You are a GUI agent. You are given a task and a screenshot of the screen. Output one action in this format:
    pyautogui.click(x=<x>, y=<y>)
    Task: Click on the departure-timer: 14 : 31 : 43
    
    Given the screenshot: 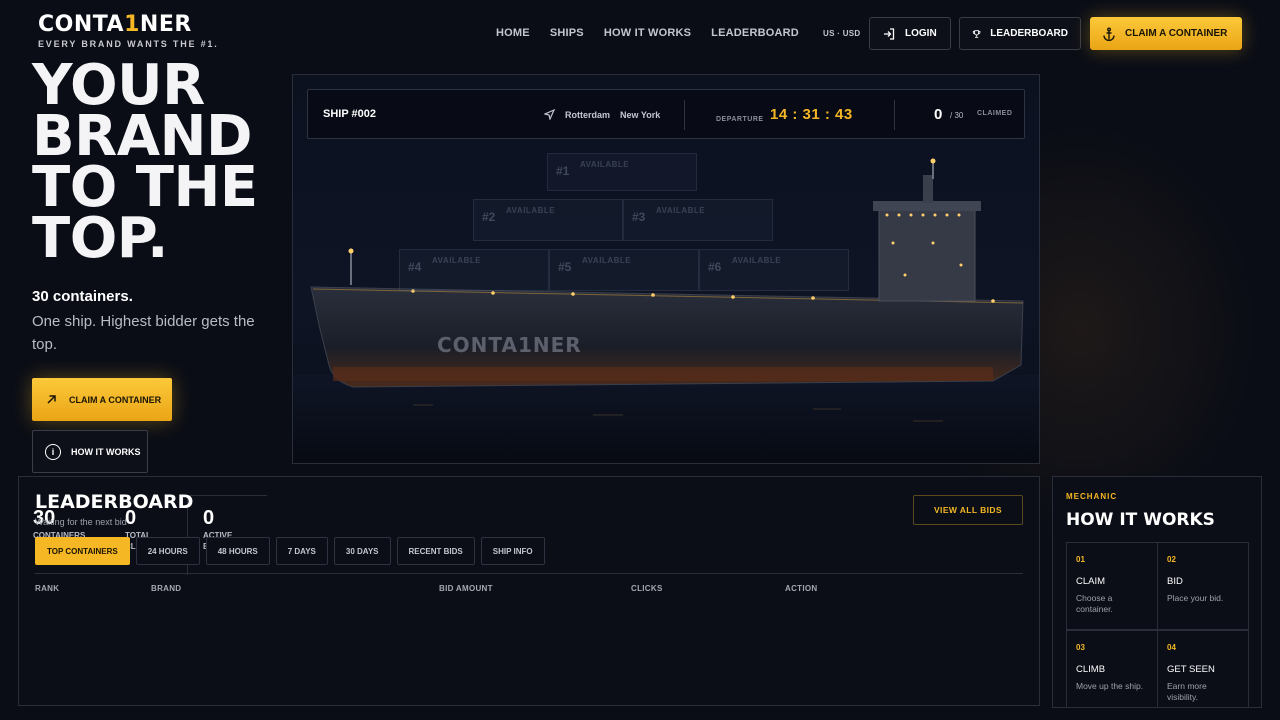 What is the action you would take?
    pyautogui.click(x=811, y=114)
    